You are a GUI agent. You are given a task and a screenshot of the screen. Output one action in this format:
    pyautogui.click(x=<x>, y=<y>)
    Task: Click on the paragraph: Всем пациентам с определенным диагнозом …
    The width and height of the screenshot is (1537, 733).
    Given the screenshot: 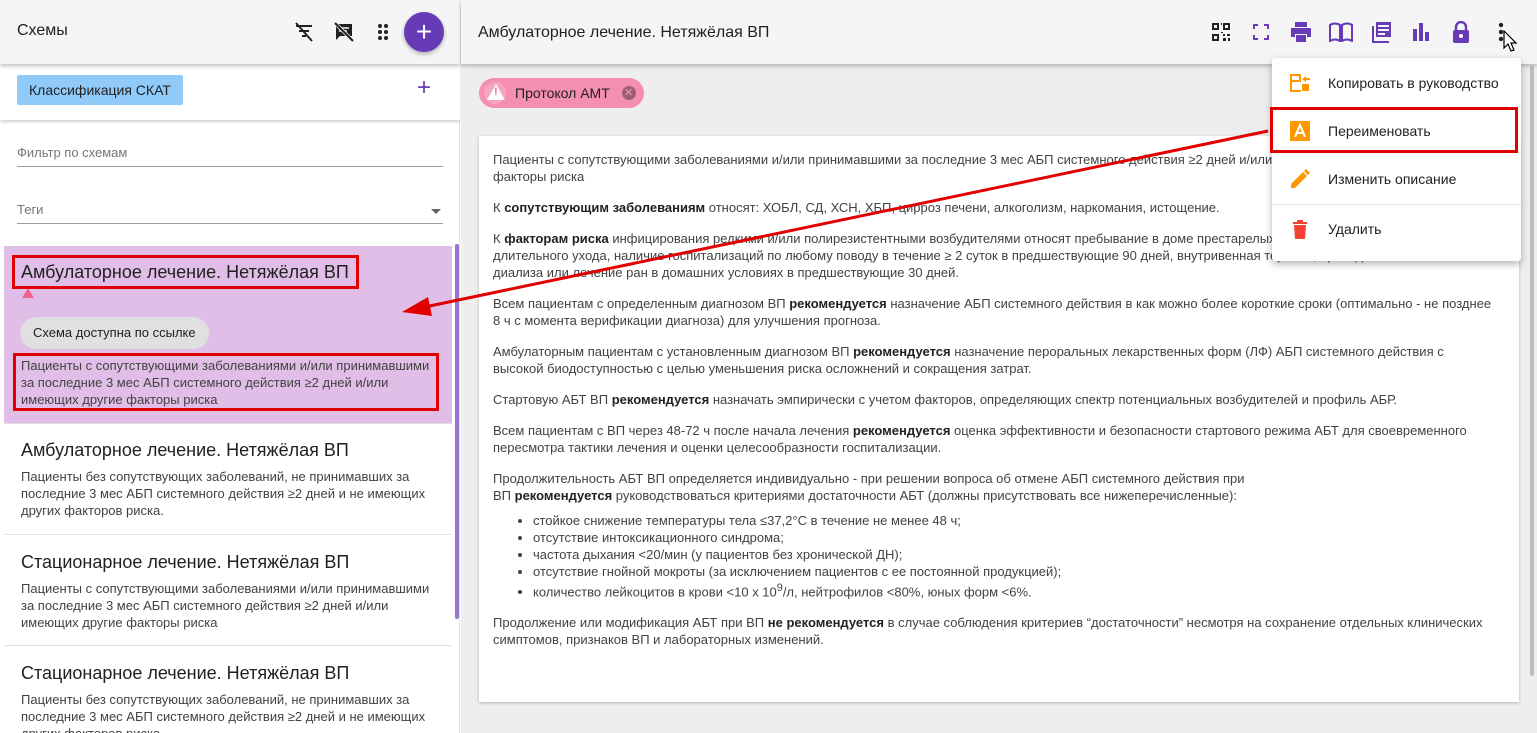 What is the action you would take?
    pyautogui.click(x=993, y=312)
    